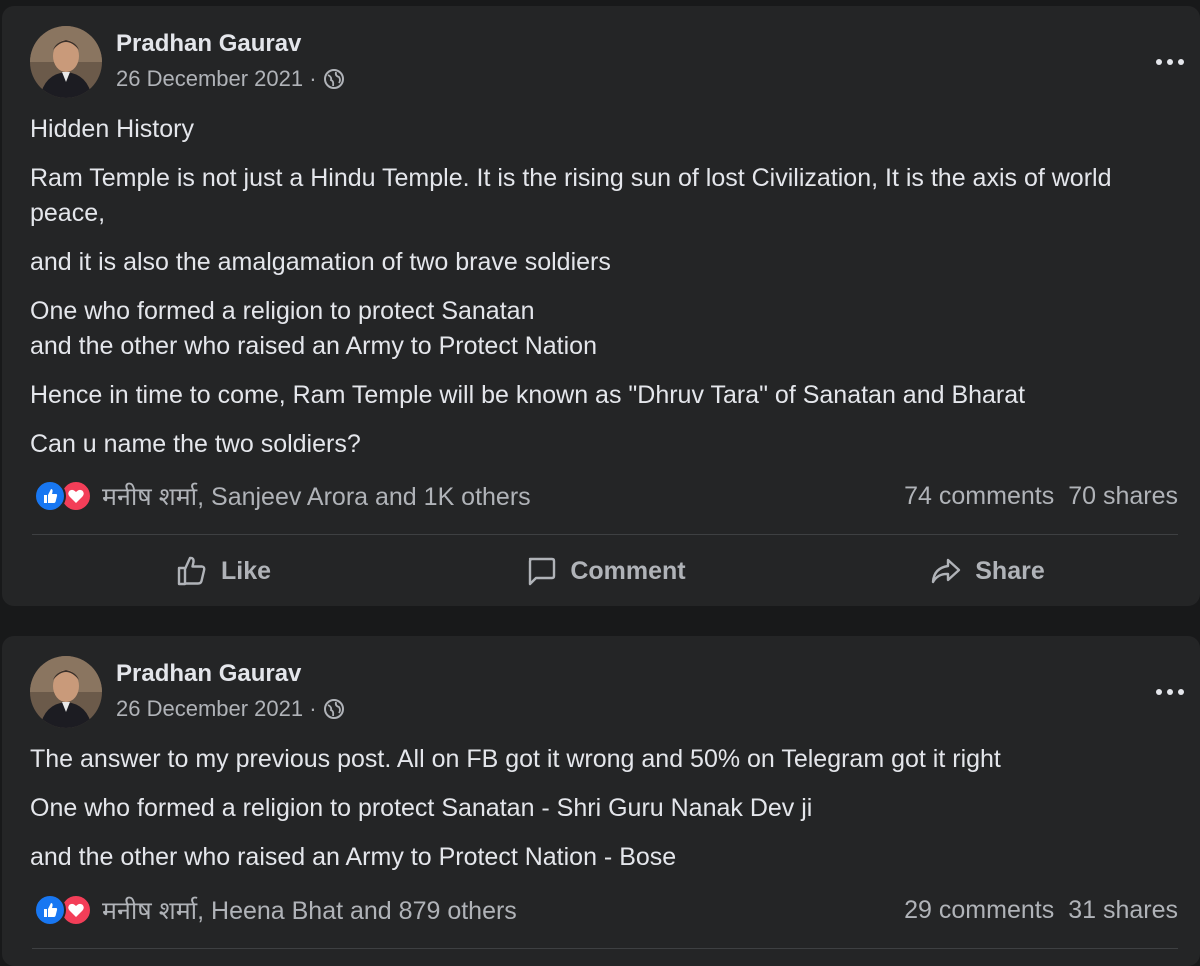  I want to click on reactions-text: मनीष शर्मा, Sanjeev Arora and 1K others, so click(316, 496).